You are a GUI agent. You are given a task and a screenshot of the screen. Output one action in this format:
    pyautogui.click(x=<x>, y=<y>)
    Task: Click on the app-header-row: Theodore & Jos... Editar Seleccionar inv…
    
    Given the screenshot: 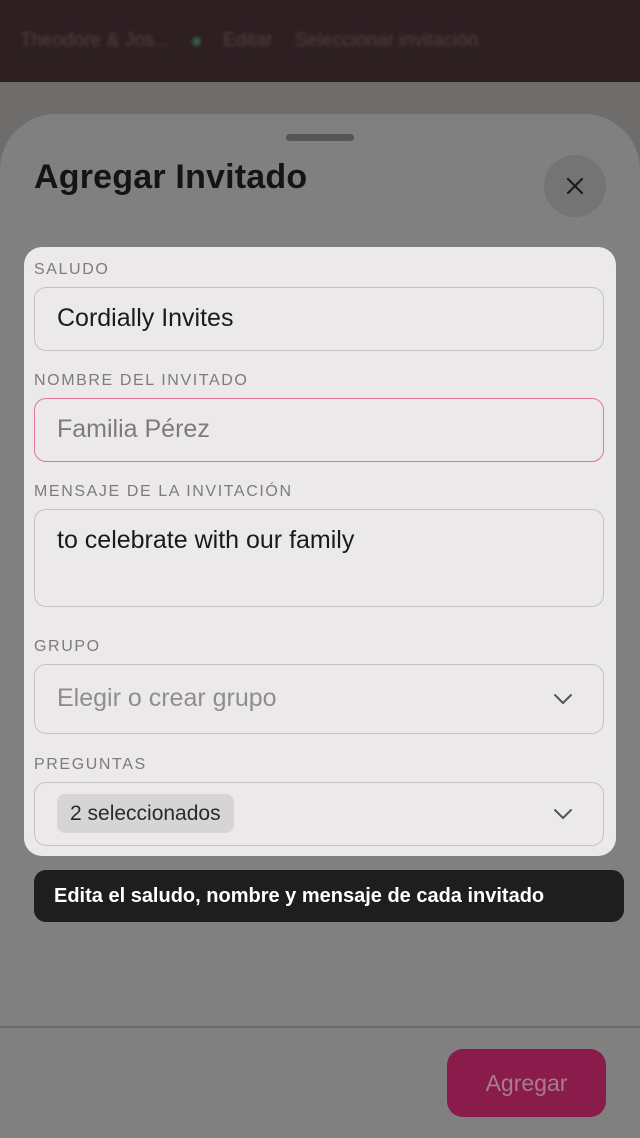 What is the action you would take?
    pyautogui.click(x=320, y=41)
    